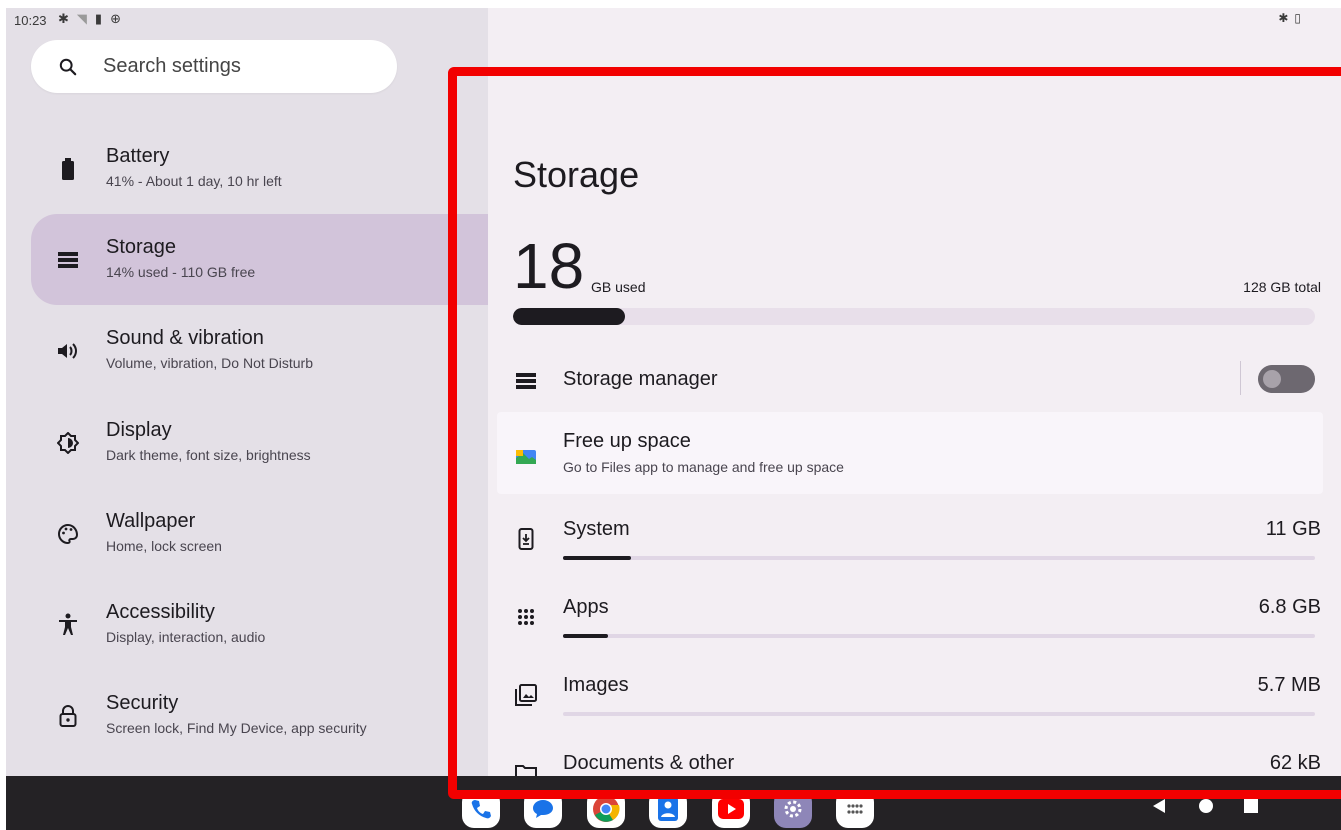 This screenshot has height=830, width=1341. I want to click on bluetooth-icon: ✱, so click(1283, 18).